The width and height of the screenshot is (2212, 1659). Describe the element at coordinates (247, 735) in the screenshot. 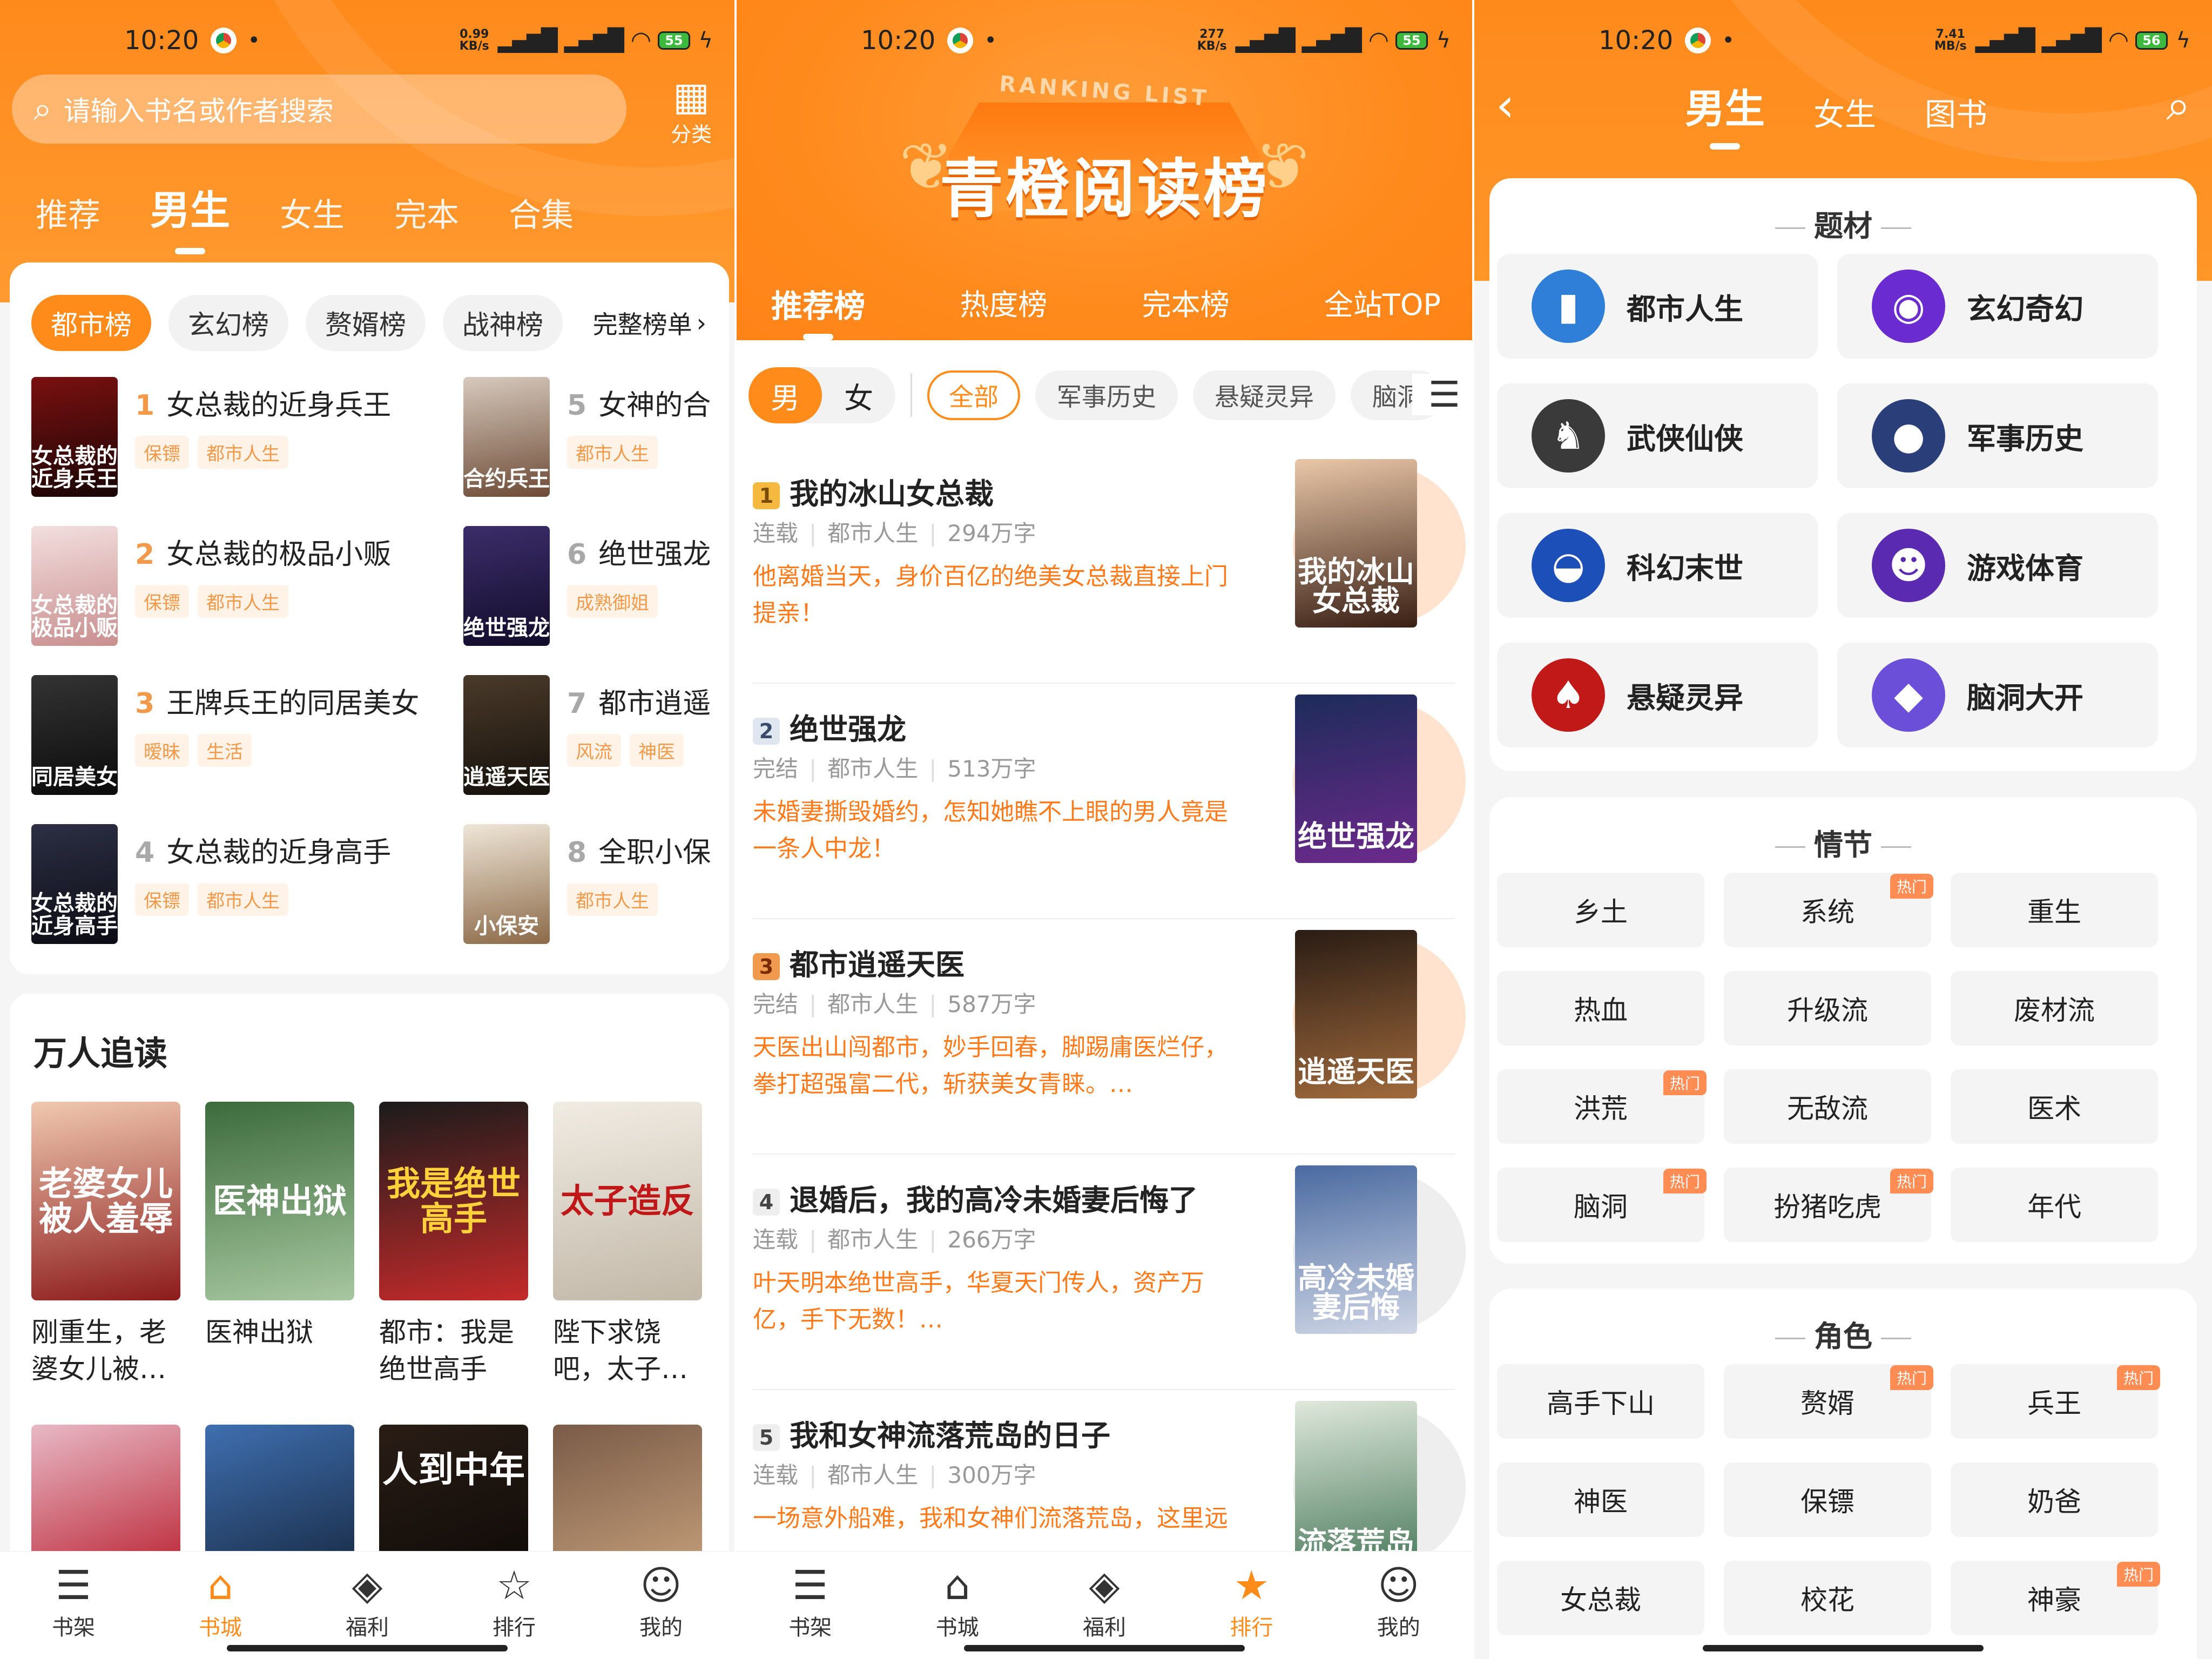

I see `ranking-item: 同居美女 3 王牌兵王的同居美女 暧昧 生活` at that location.